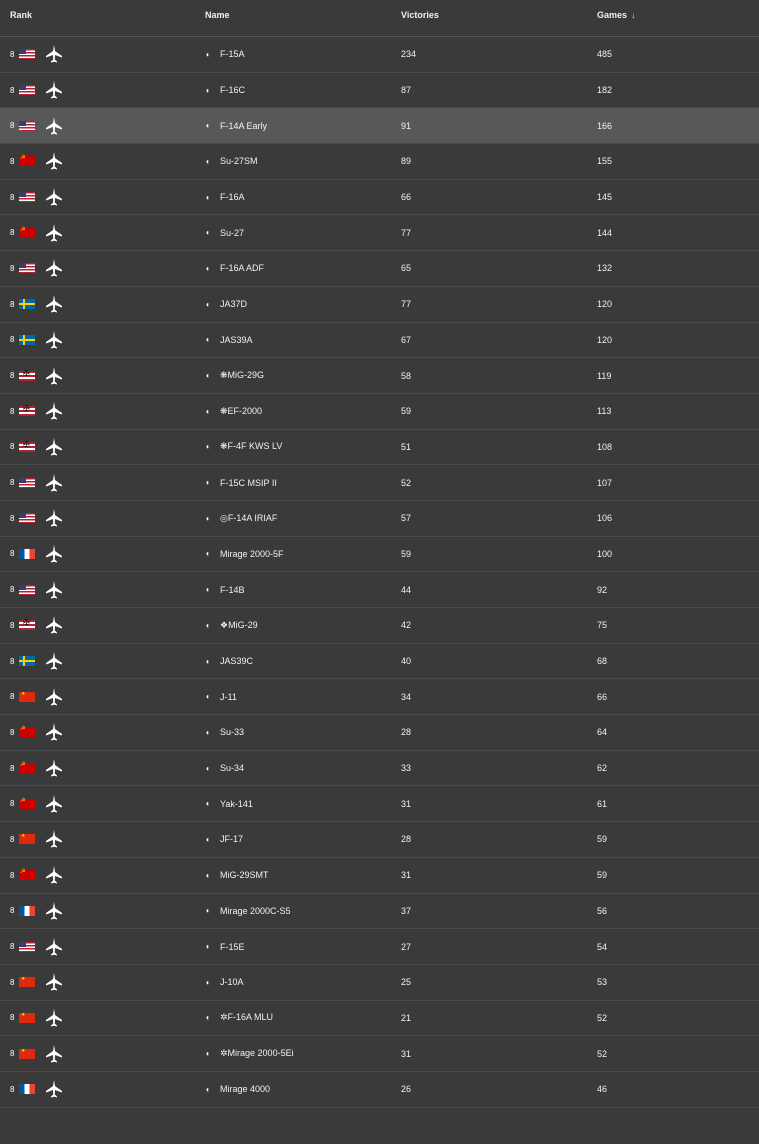 Image resolution: width=759 pixels, height=1144 pixels. What do you see at coordinates (379, 840) in the screenshot?
I see `table-row: 8 ◖ JF-17 28 59` at bounding box center [379, 840].